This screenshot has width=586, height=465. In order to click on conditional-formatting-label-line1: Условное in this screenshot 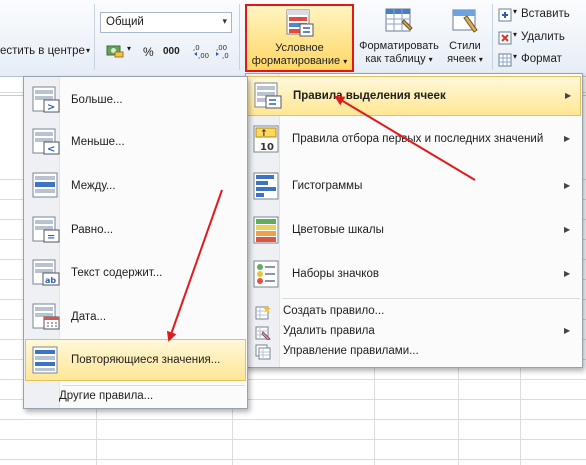, I will do `click(299, 48)`.